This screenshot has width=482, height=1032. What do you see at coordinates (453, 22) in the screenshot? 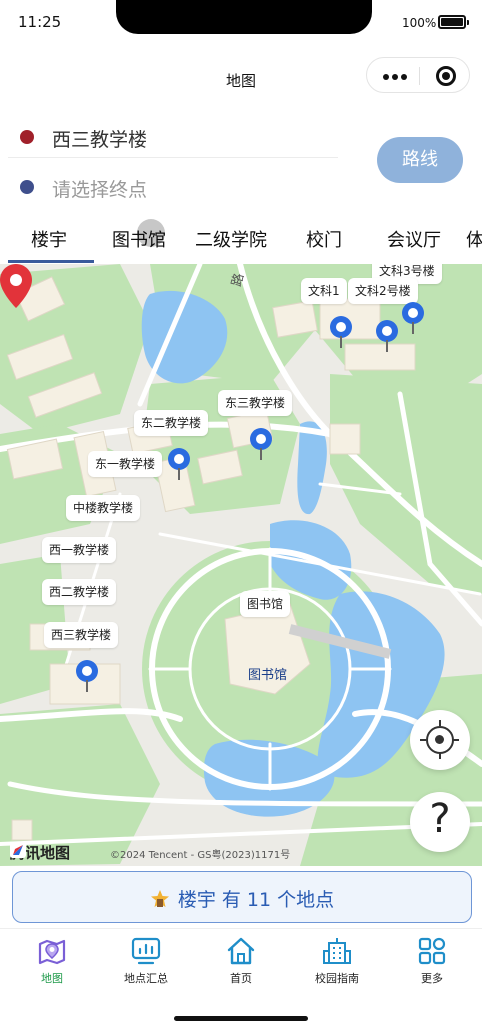
I see `battery-icon` at bounding box center [453, 22].